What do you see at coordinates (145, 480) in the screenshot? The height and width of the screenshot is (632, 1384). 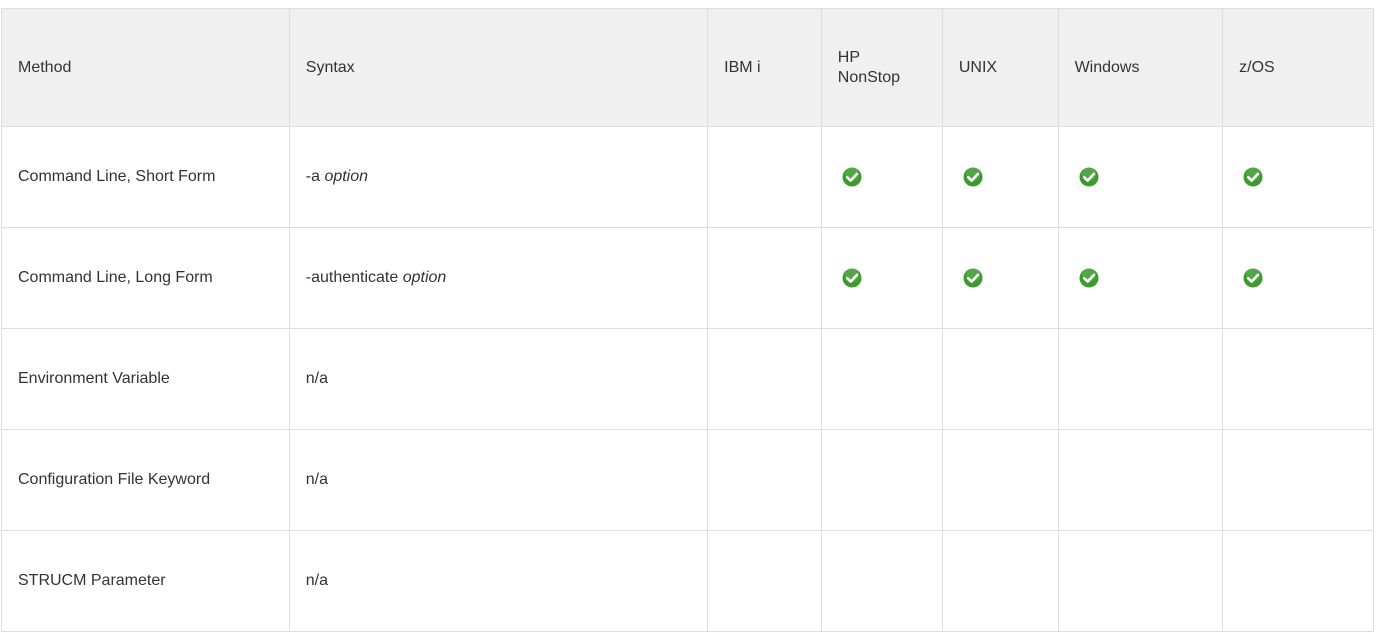 I see `method-cell: Configuration File Keyword` at bounding box center [145, 480].